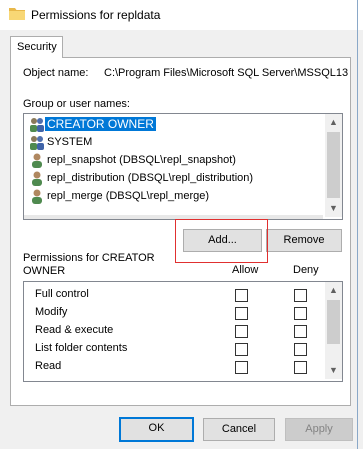 Image resolution: width=363 pixels, height=449 pixels. What do you see at coordinates (96, 15) in the screenshot?
I see `window-title: Permissions for repldata` at bounding box center [96, 15].